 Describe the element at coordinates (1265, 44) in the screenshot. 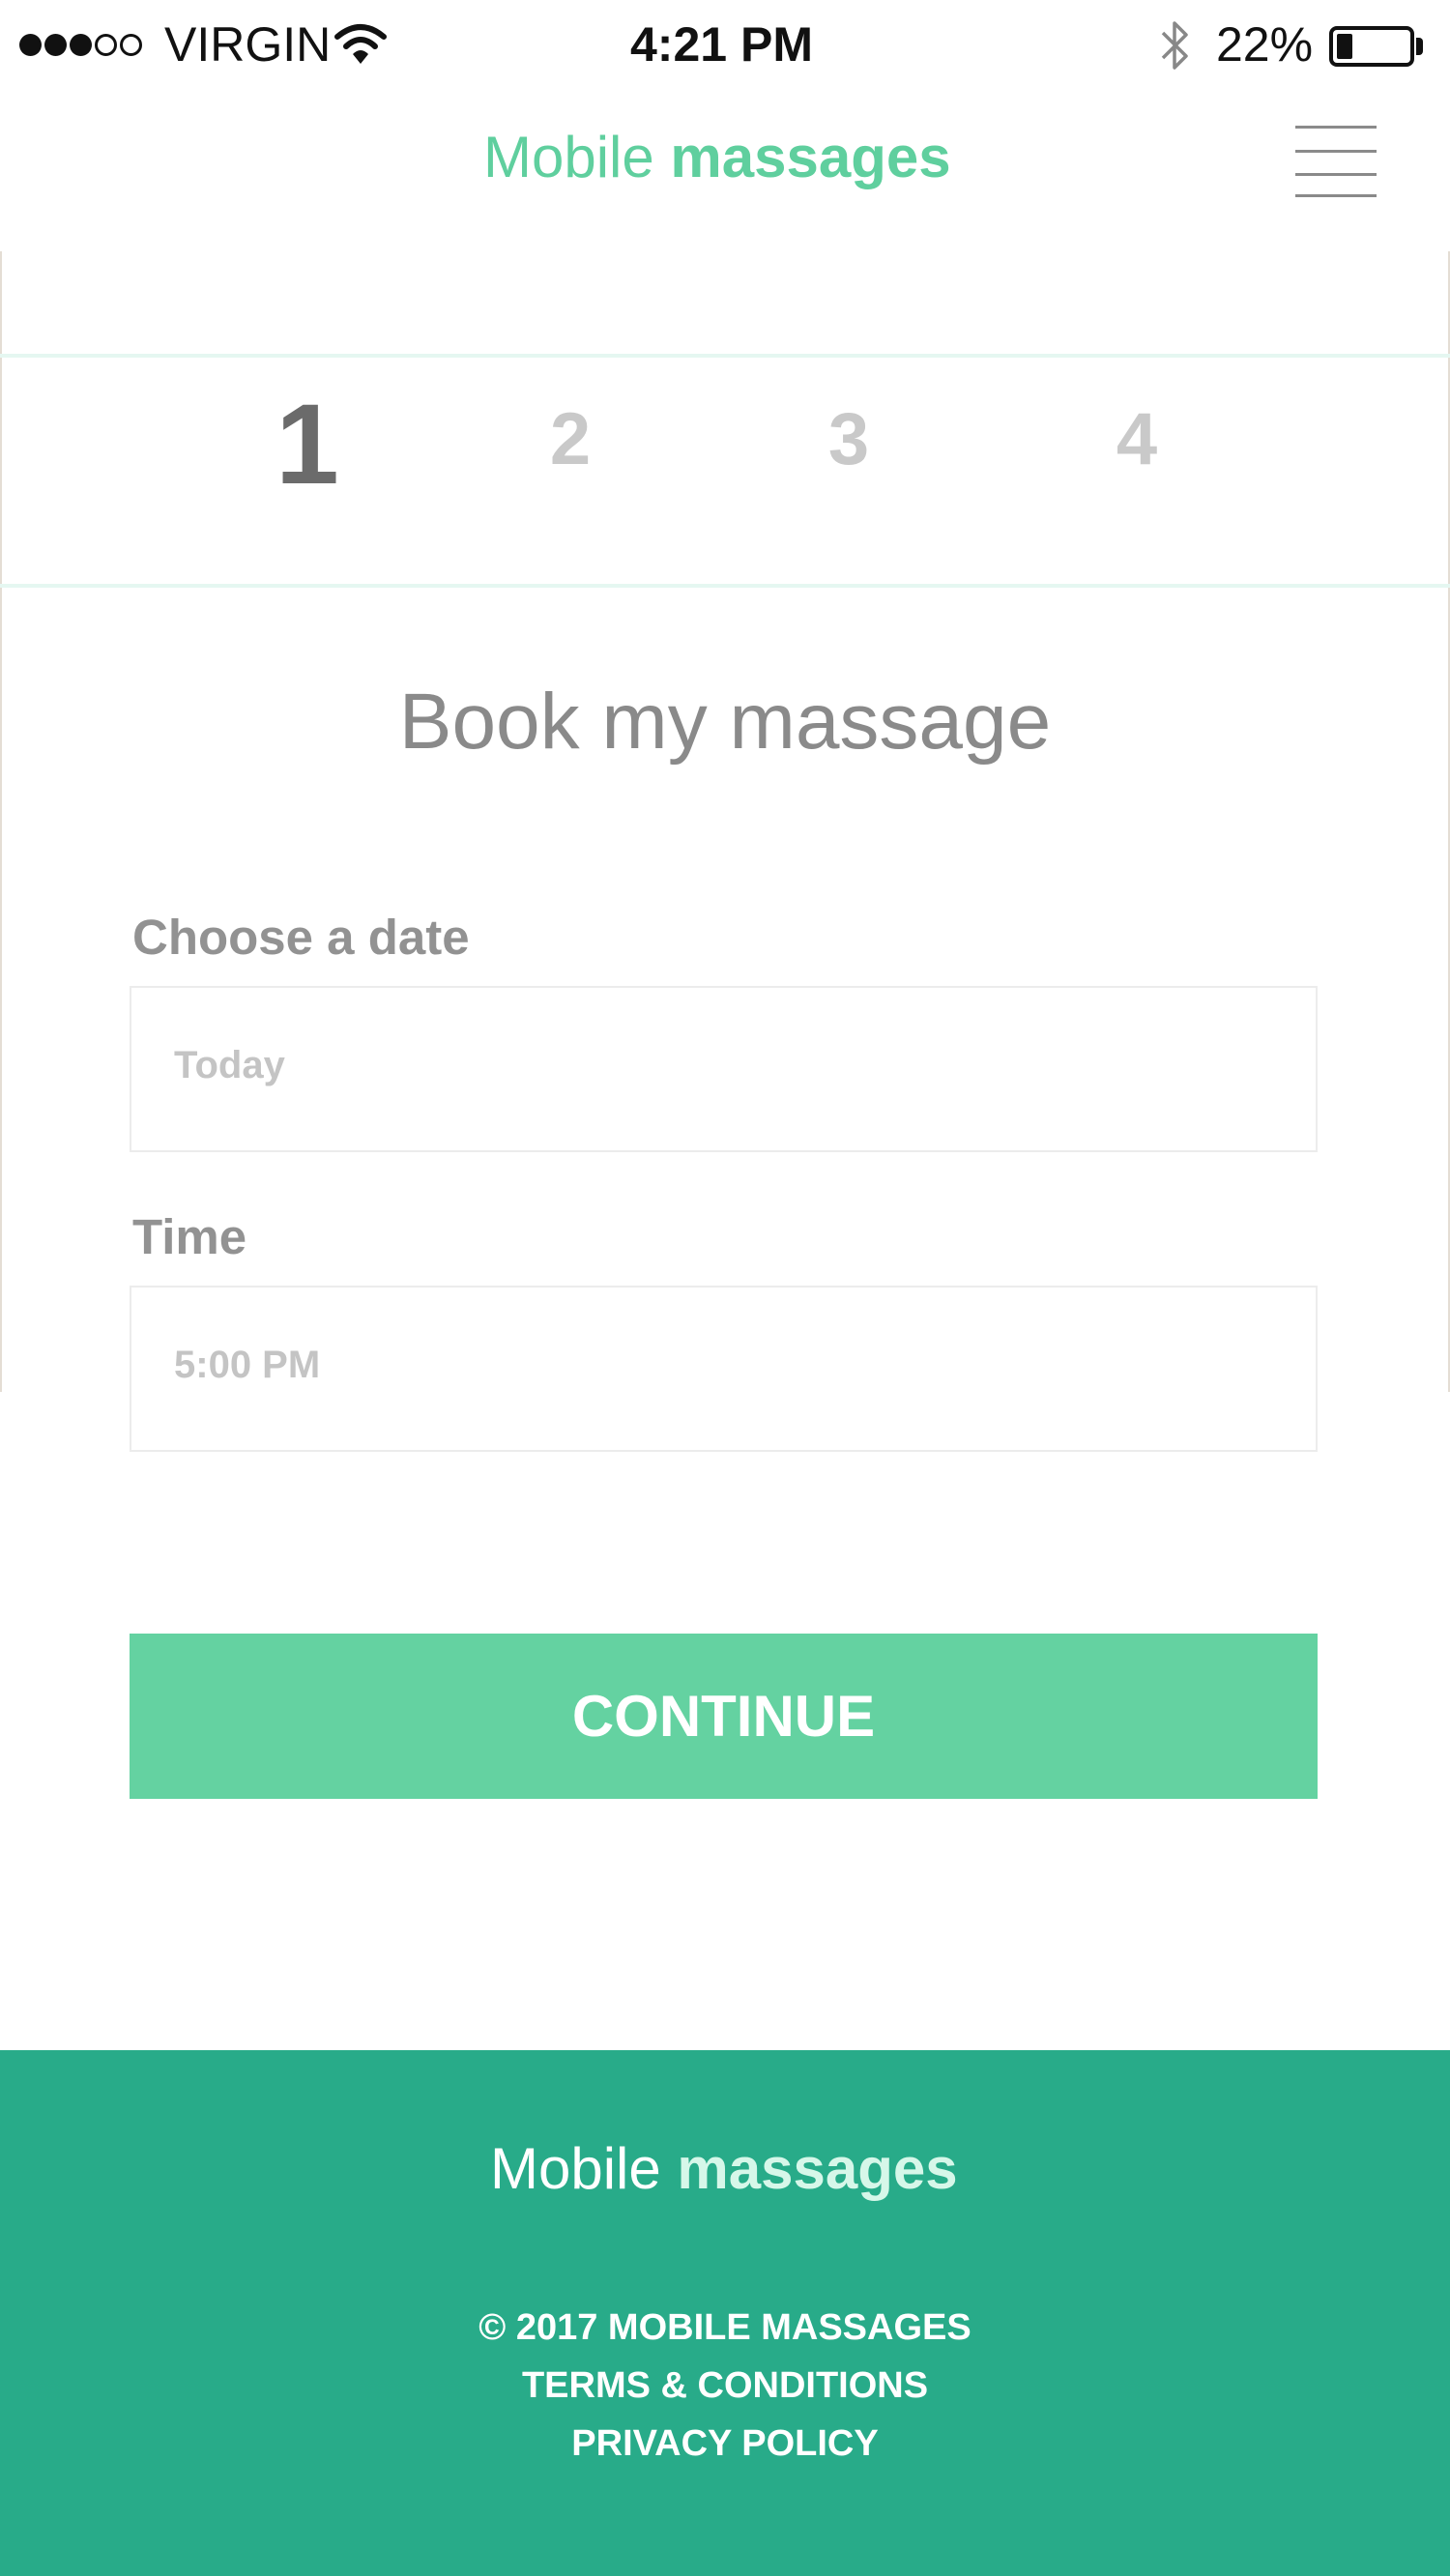

I see `battery-percent: 22%` at that location.